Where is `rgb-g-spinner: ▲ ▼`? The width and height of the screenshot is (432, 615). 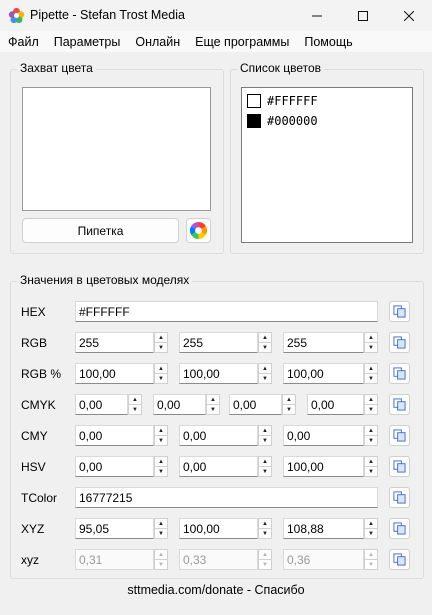 rgb-g-spinner: ▲ ▼ is located at coordinates (265, 342).